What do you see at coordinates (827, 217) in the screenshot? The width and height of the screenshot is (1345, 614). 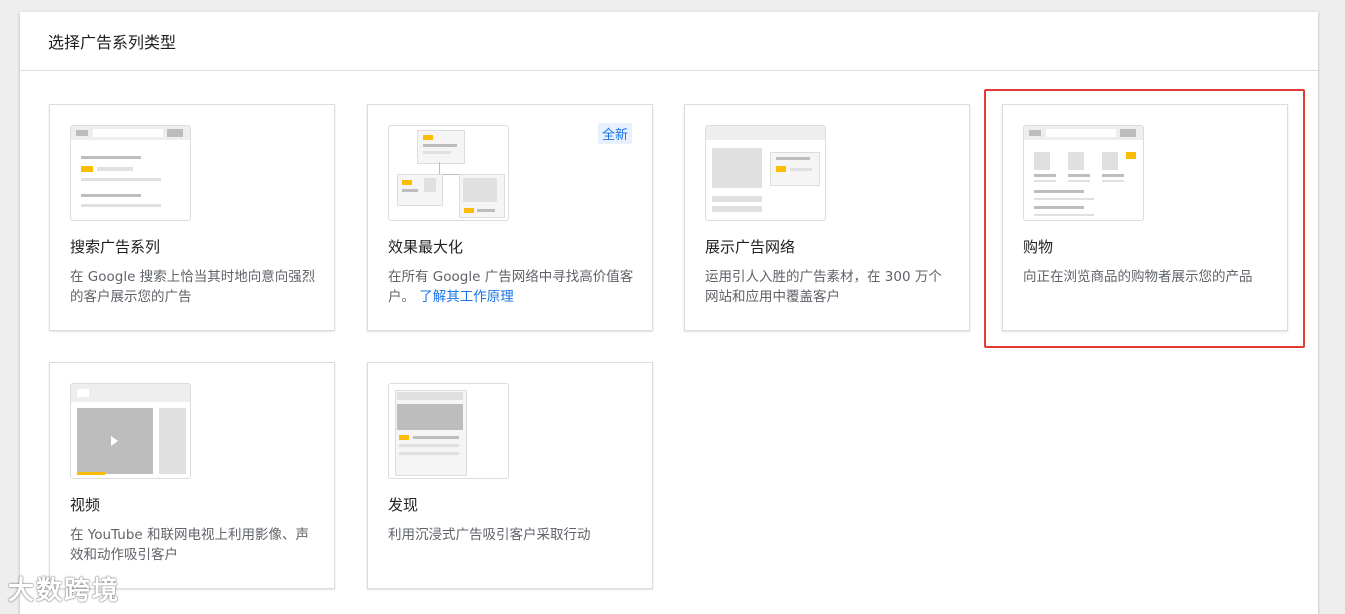 I see `card-display-network: 展示广告网络 运用引人入胜的广告素材，在 300 万个网站和应用中覆盖客户` at bounding box center [827, 217].